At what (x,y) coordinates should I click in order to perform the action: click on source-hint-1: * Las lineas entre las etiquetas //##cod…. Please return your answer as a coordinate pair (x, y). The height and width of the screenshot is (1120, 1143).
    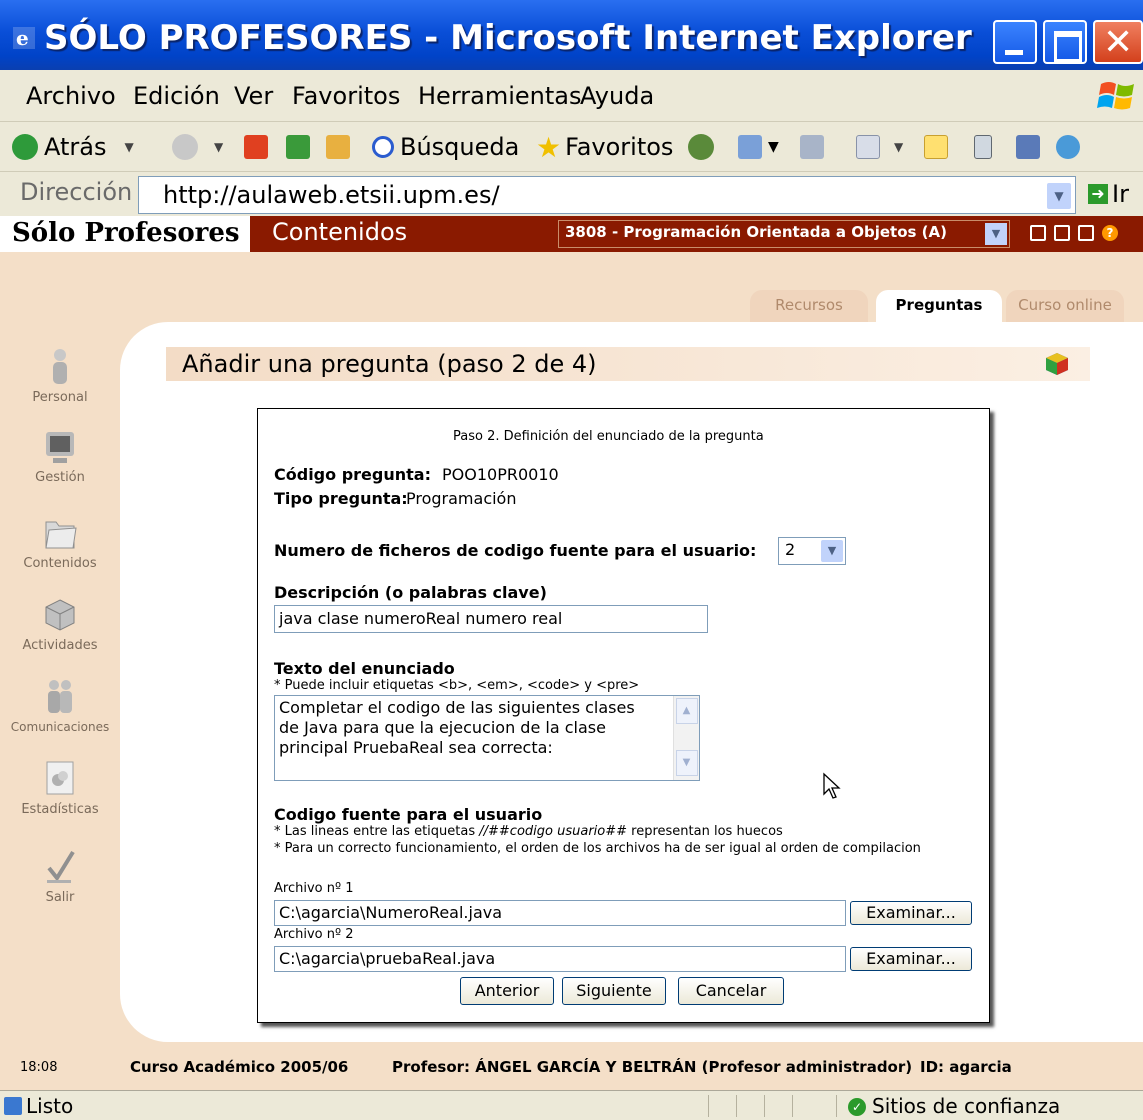
    Looking at the image, I should click on (528, 831).